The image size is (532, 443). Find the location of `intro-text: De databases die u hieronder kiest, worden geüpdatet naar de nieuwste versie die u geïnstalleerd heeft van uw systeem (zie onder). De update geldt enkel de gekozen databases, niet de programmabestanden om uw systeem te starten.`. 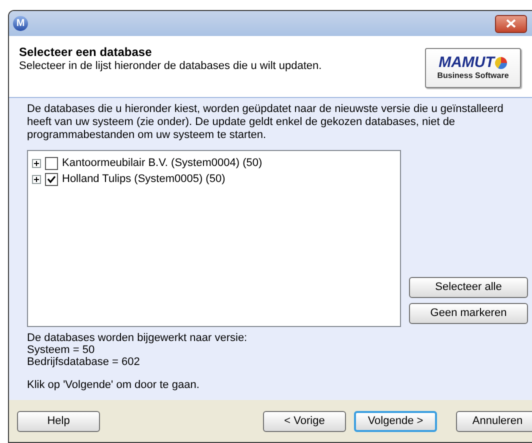

intro-text: De databases die u hieronder kiest, worden geüpdatet naar de nieuwste versie die u geïnstalleerd heeft van uw systeem (zie onder). De update geldt enkel de gekozen databases, niet de programmabestanden om uw systeem te starten. is located at coordinates (265, 122).